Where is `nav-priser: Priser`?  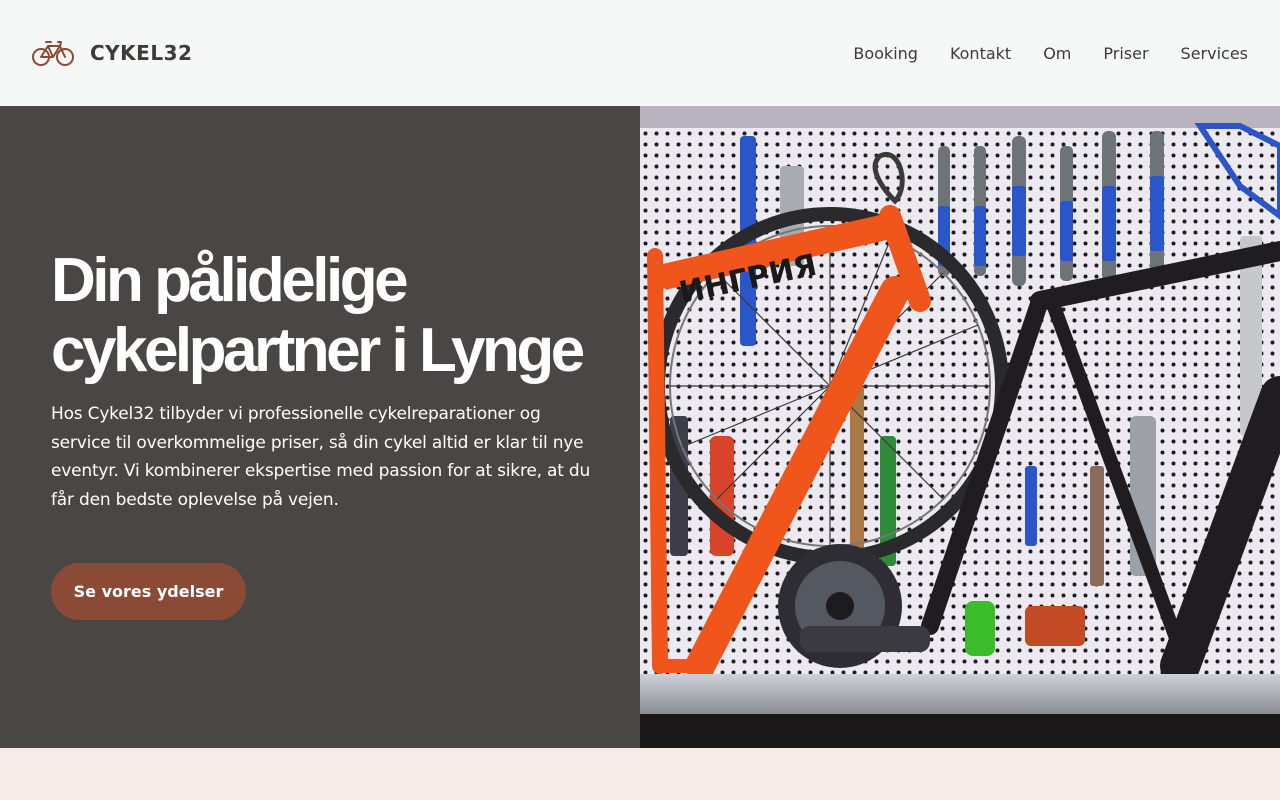 nav-priser: Priser is located at coordinates (1125, 53).